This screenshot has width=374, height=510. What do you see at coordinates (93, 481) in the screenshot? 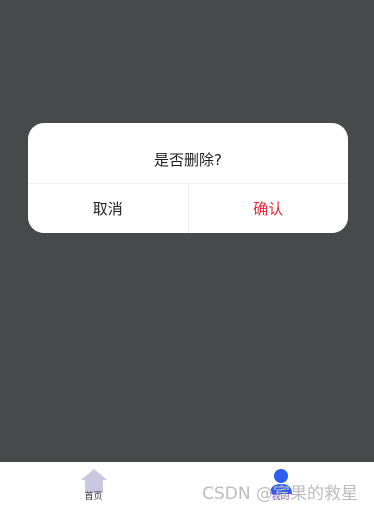
I see `home-icon` at bounding box center [93, 481].